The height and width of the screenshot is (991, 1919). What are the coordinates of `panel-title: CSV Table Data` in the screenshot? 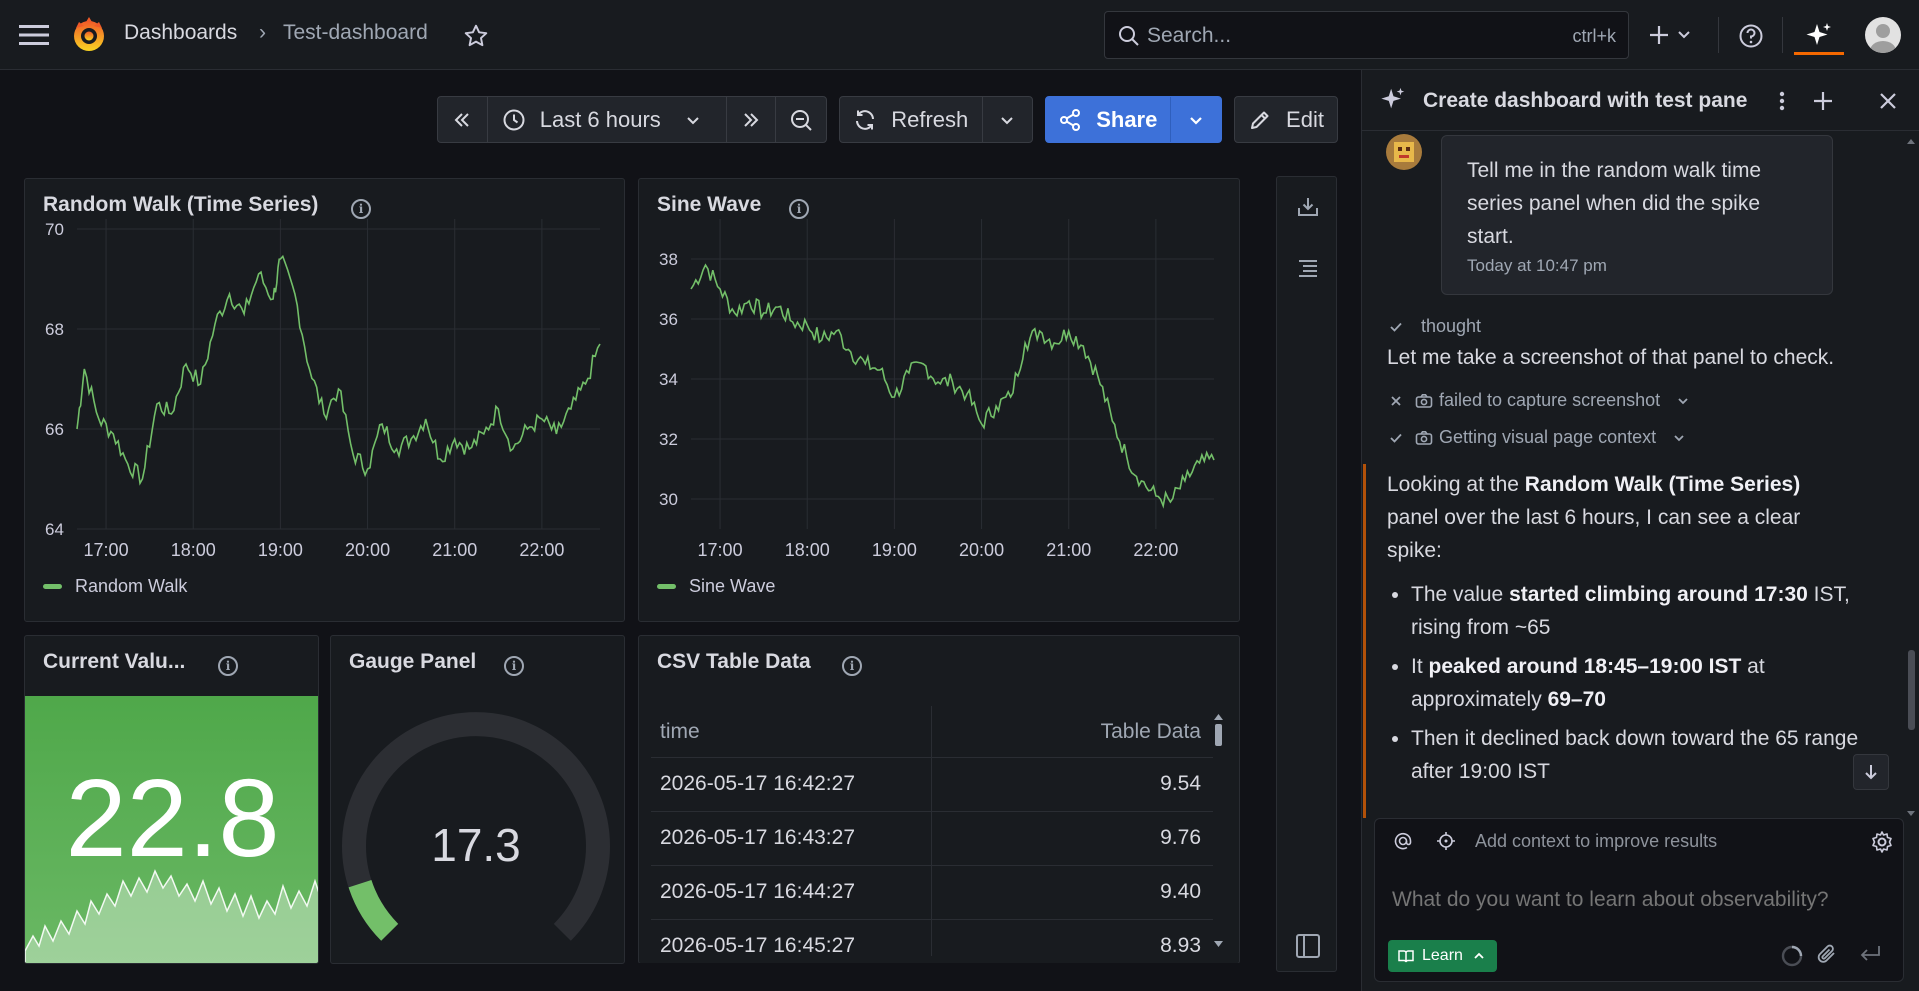 It's located at (734, 661).